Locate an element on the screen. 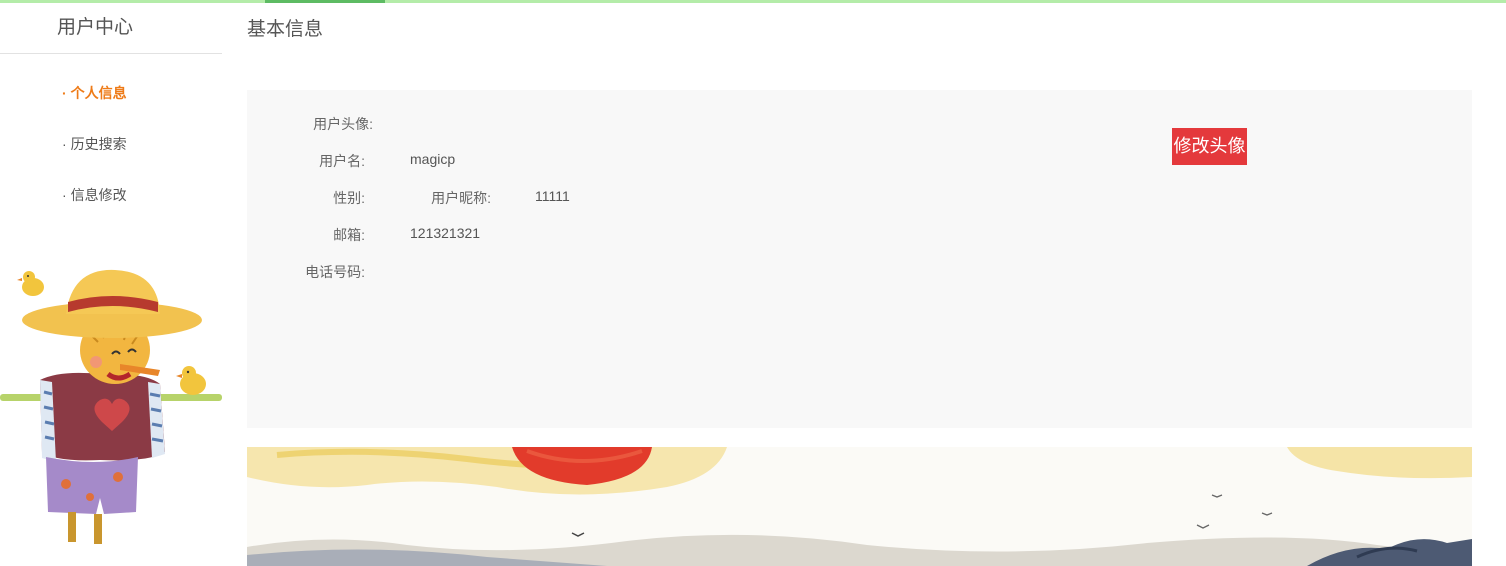 The image size is (1506, 566). sidebar-title-text: 用户中心 is located at coordinates (95, 27).